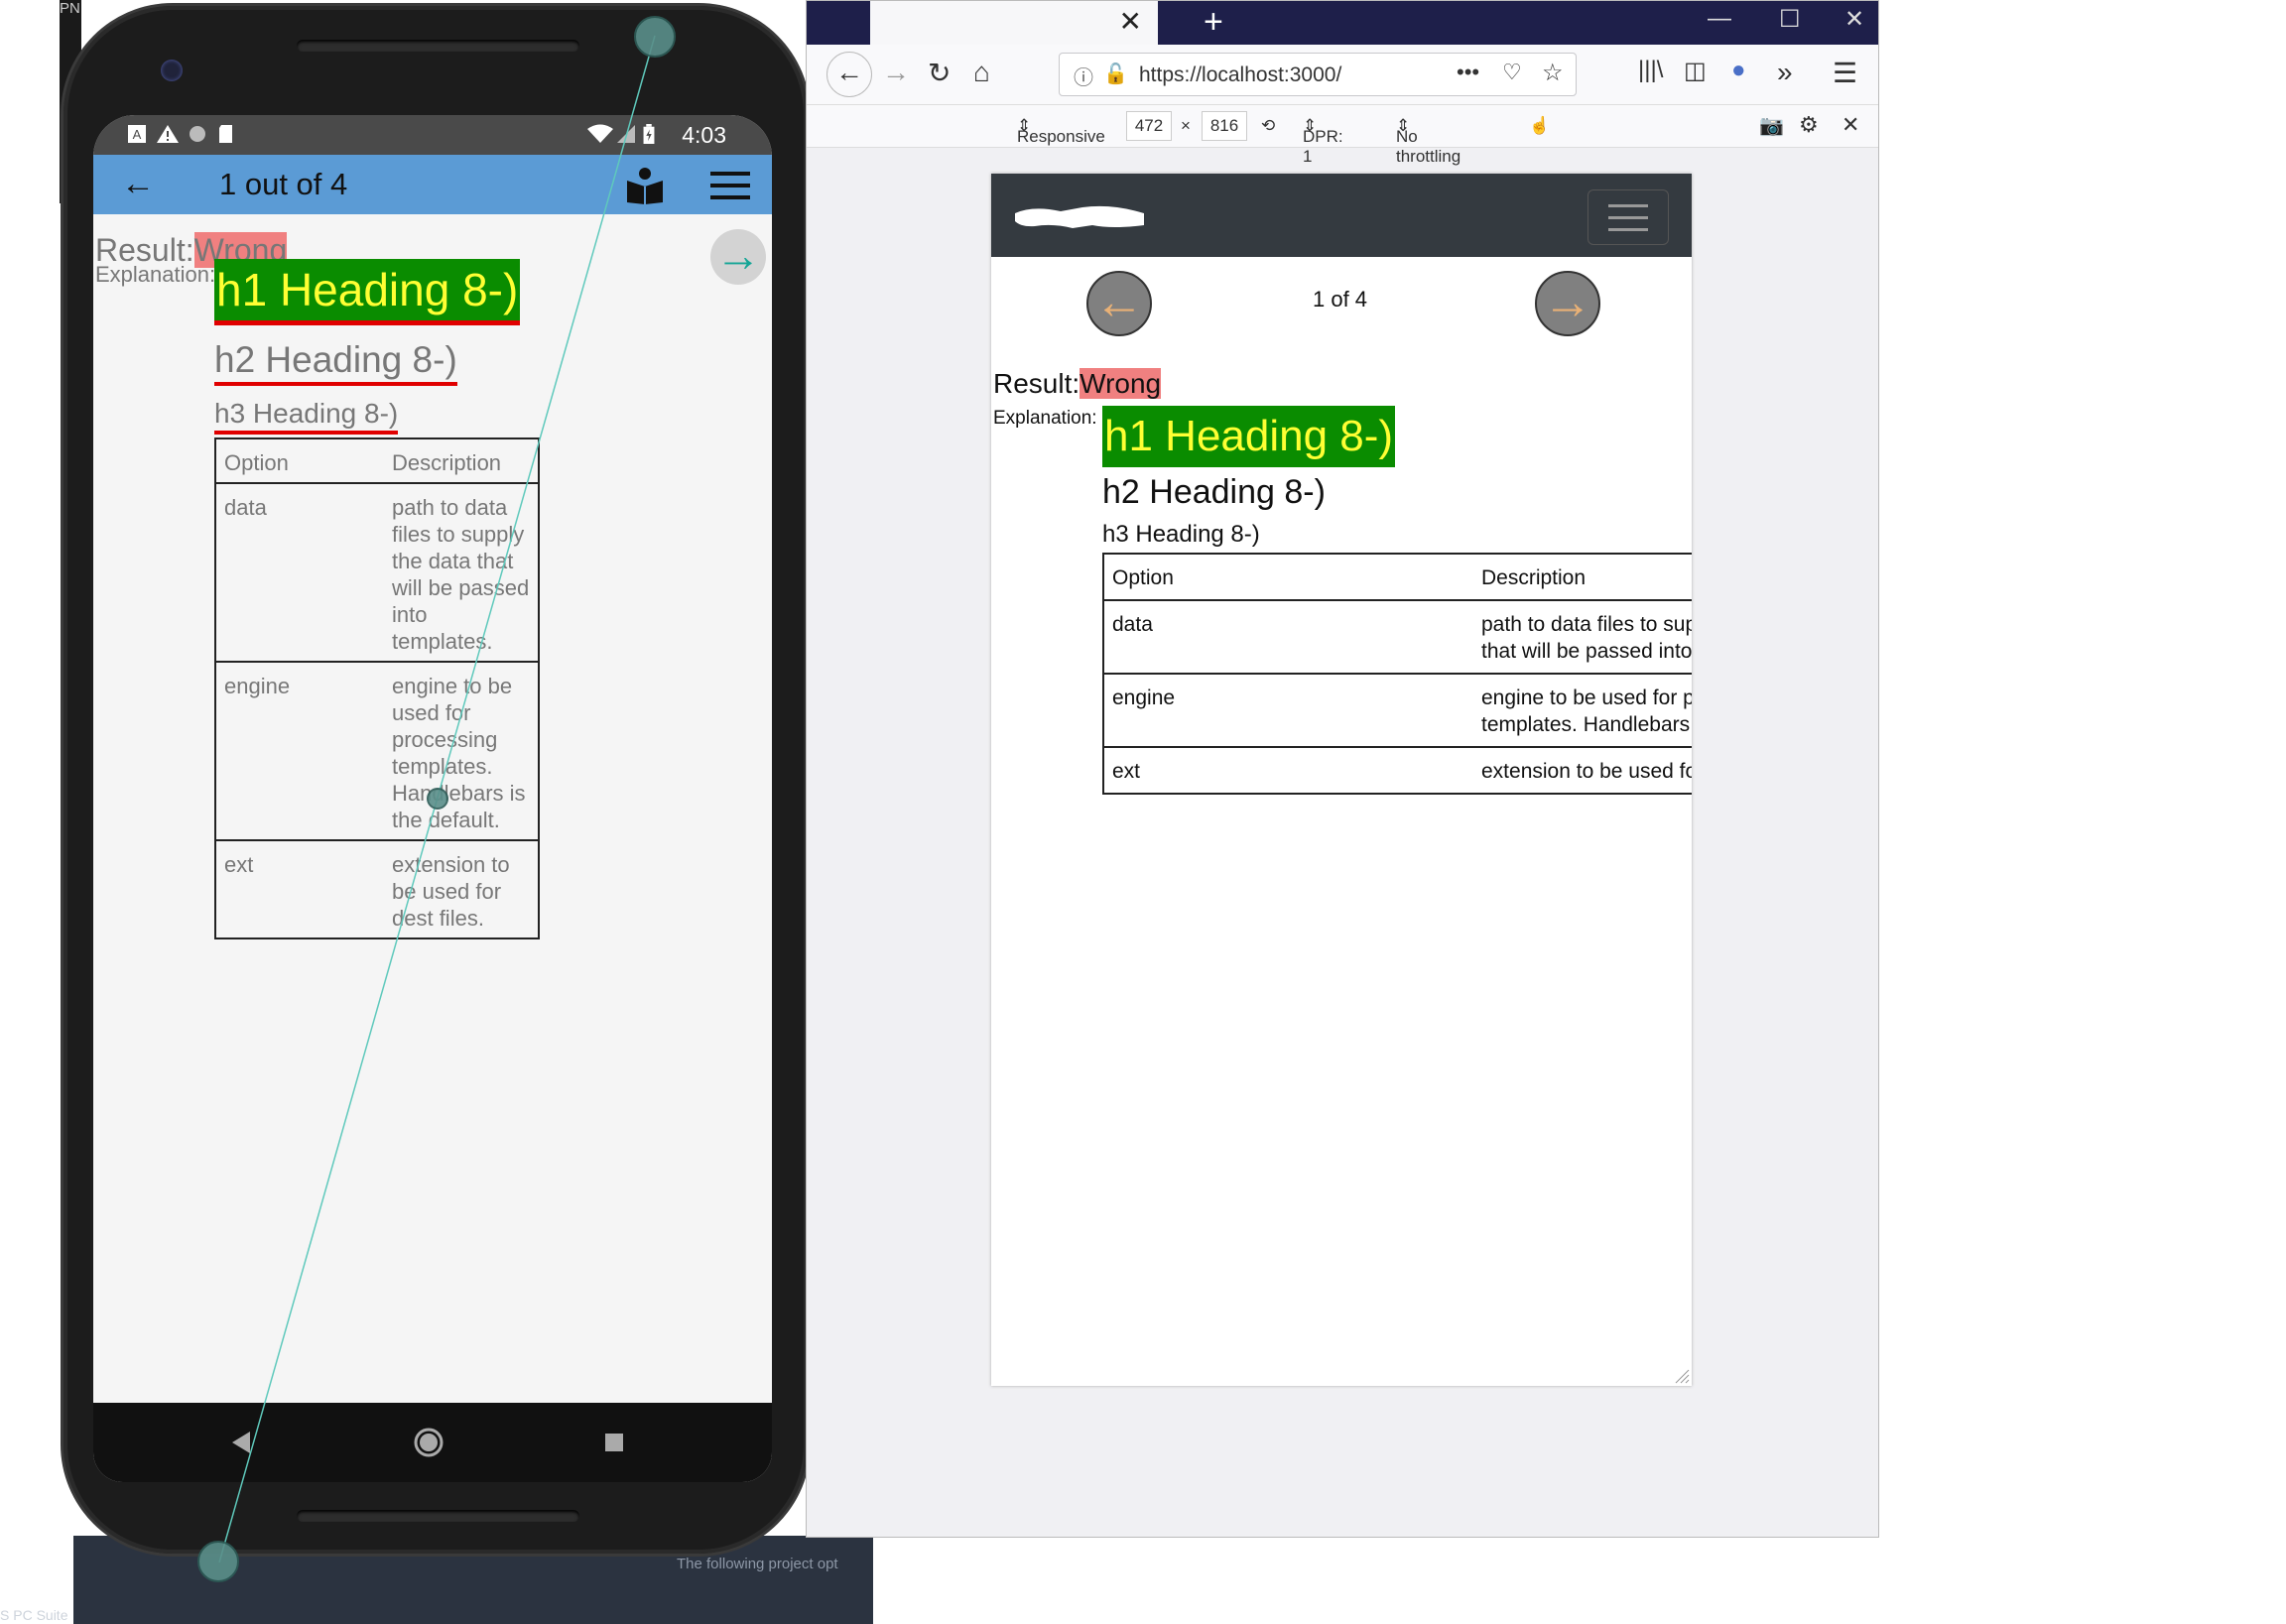 This screenshot has height=1624, width=2286. I want to click on rotate-icon: ⟲, so click(1268, 126).